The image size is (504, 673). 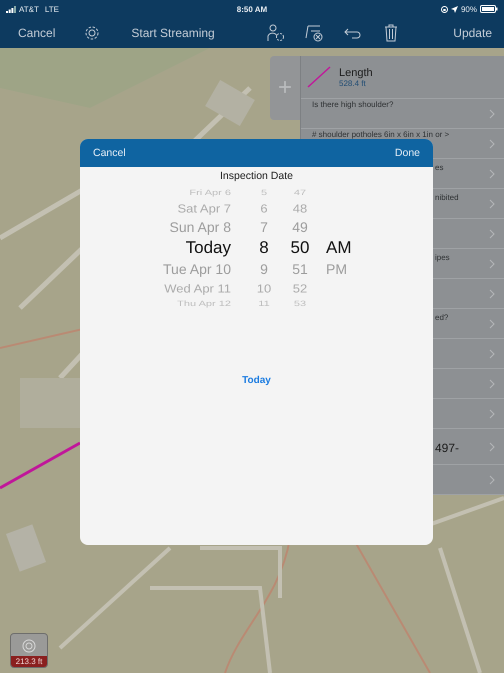 What do you see at coordinates (285, 88) in the screenshot?
I see `add-button: +` at bounding box center [285, 88].